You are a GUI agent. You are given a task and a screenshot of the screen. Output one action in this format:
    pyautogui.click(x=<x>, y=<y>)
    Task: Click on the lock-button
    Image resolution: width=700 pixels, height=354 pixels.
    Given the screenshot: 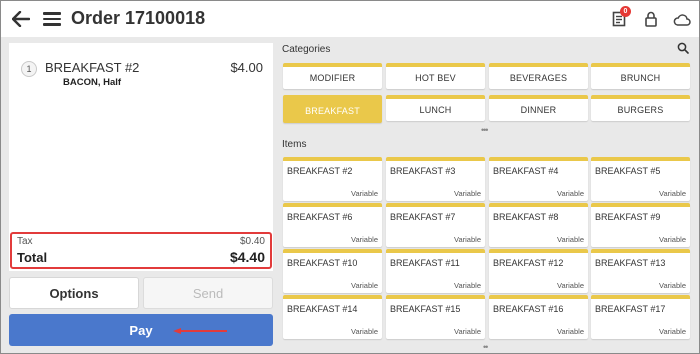 What is the action you would take?
    pyautogui.click(x=651, y=19)
    